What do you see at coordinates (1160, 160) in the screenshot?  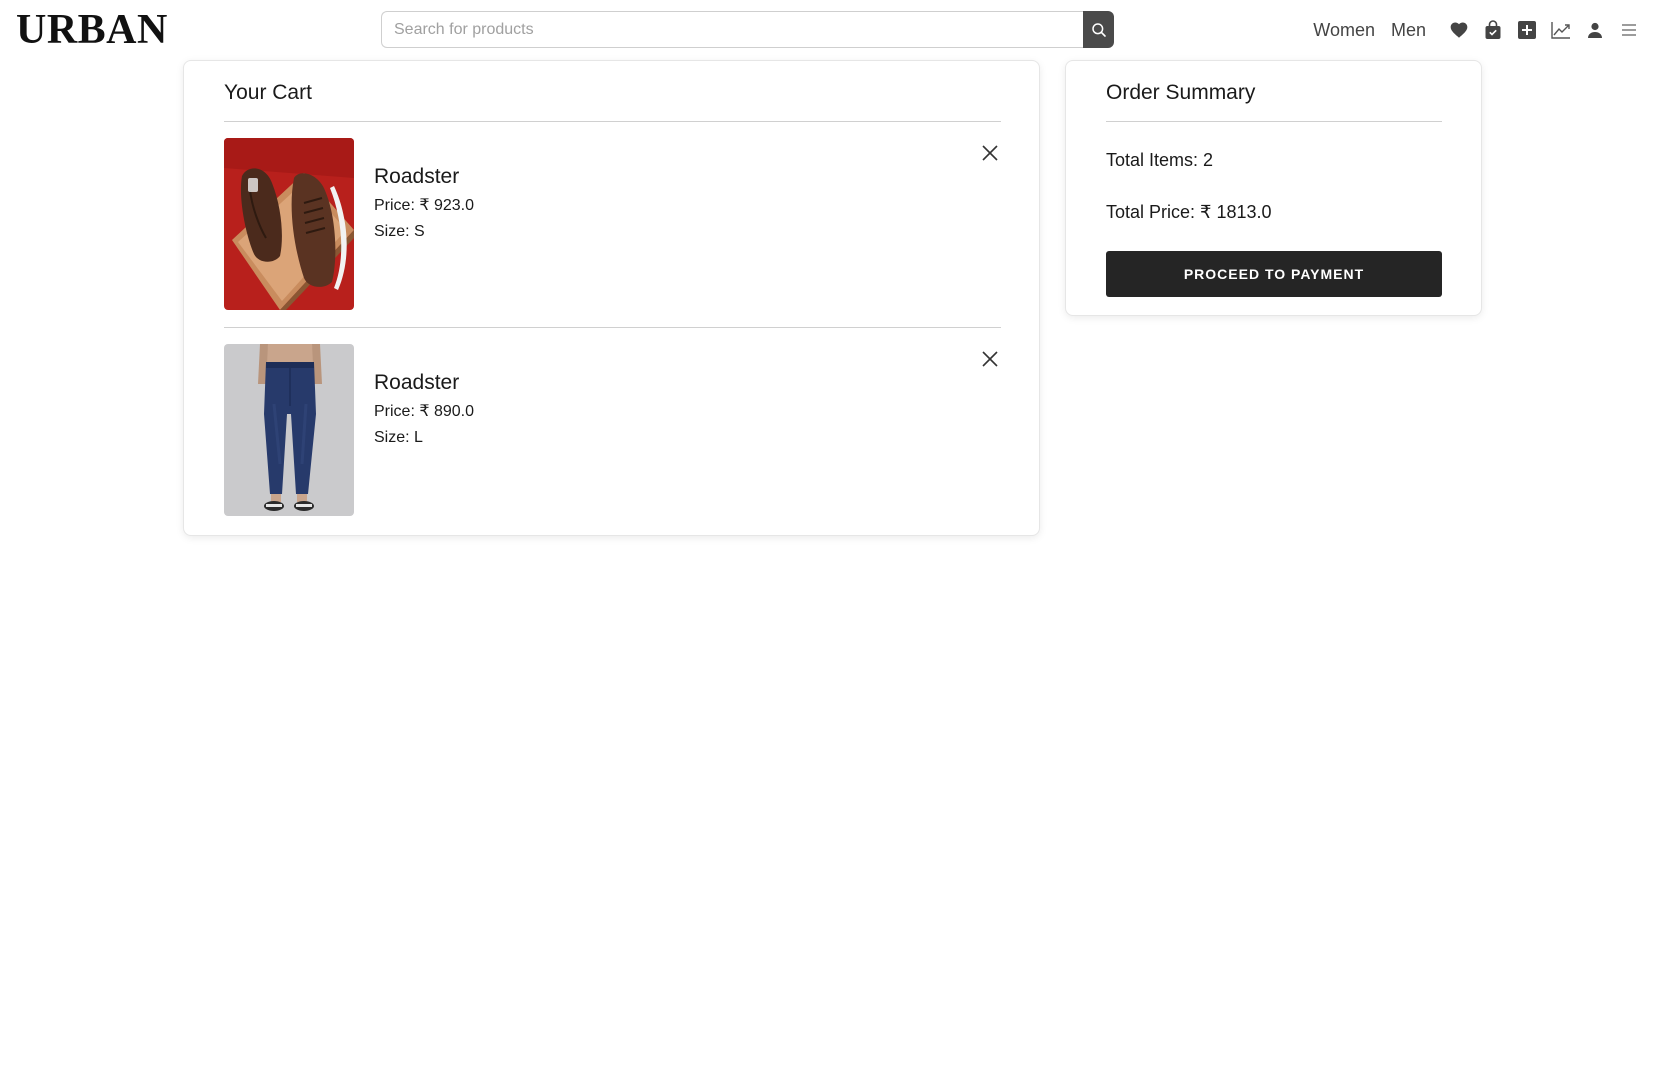 I see `total-items-text: Total Items: 2` at bounding box center [1160, 160].